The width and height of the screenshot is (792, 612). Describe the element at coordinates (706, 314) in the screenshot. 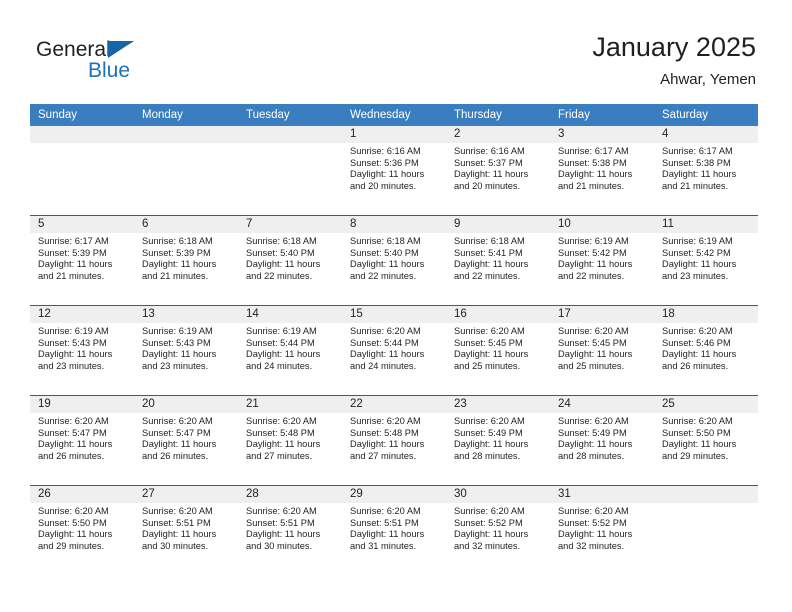

I see `day-number-18: 18` at that location.